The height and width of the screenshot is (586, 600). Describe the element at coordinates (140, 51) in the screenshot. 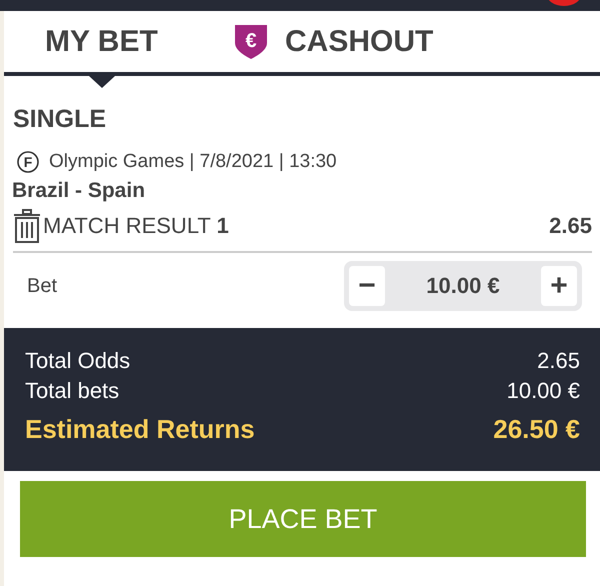

I see `tab: MY BET` at that location.